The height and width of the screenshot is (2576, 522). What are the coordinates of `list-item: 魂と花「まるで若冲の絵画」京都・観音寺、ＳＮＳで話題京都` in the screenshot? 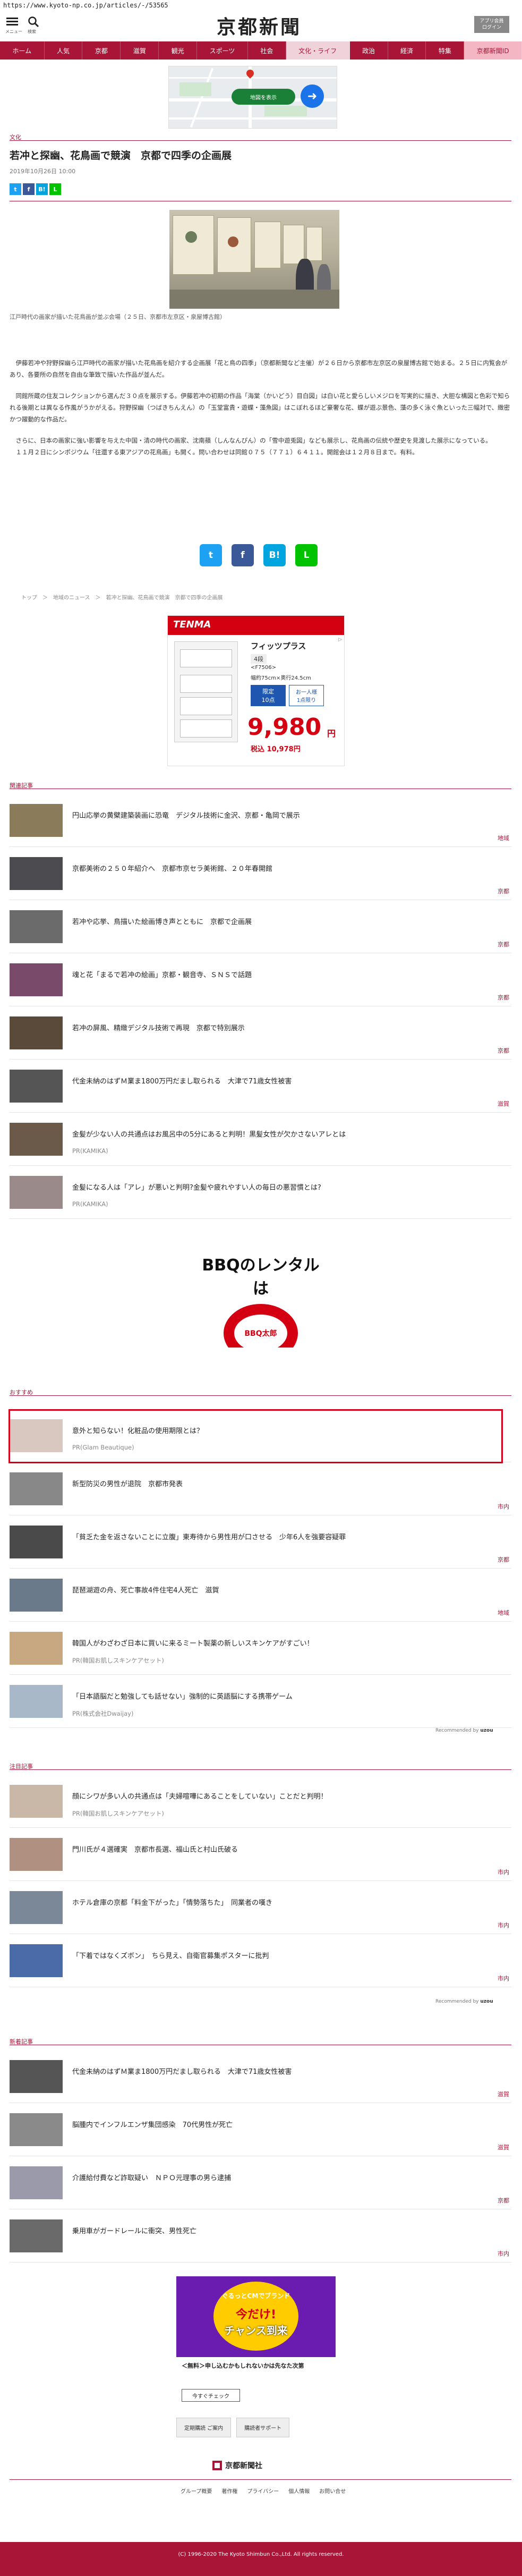 It's located at (260, 980).